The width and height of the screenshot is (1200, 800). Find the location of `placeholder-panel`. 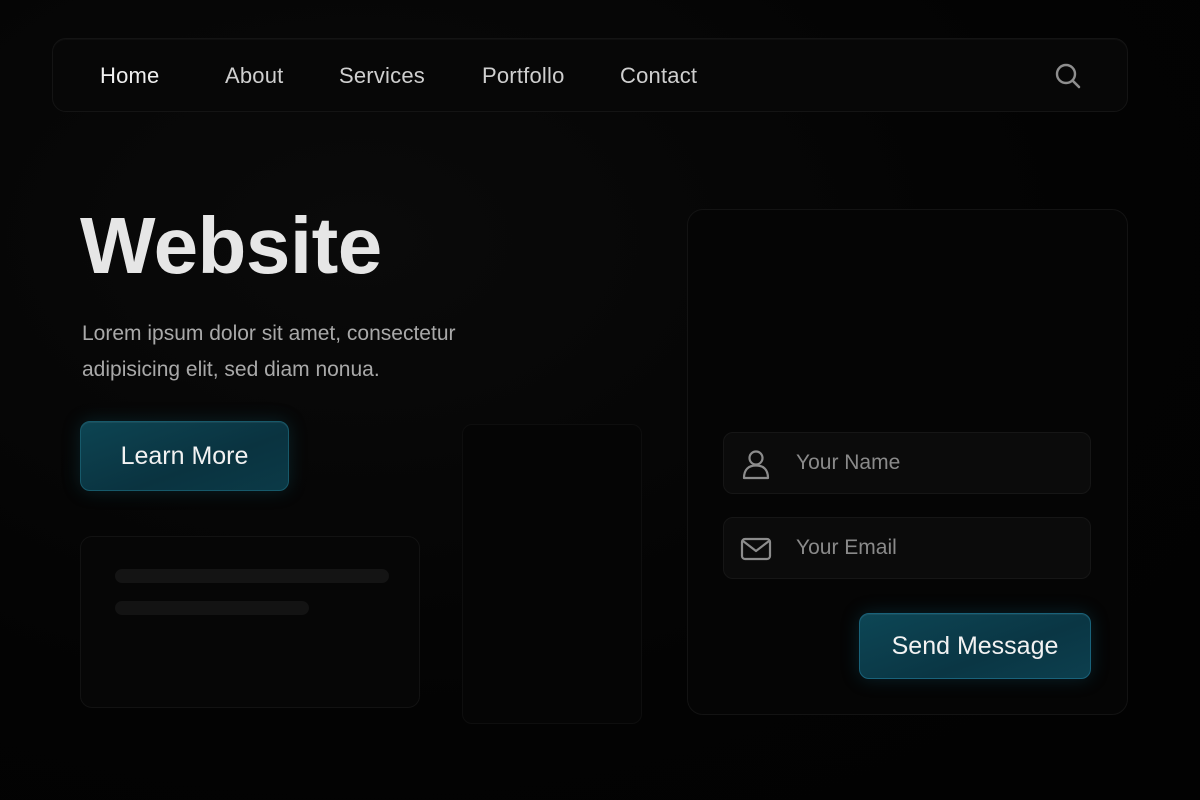

placeholder-panel is located at coordinates (552, 574).